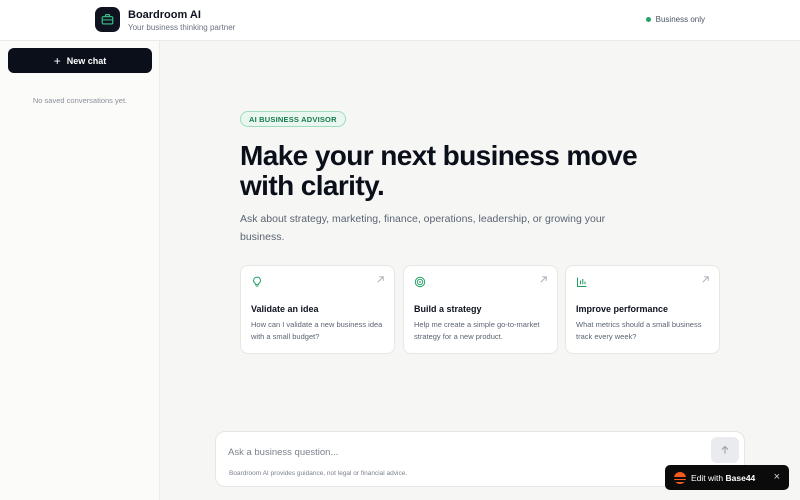 This screenshot has width=800, height=500. I want to click on edit-with-base44-button: Edit with Base44 ×, so click(727, 477).